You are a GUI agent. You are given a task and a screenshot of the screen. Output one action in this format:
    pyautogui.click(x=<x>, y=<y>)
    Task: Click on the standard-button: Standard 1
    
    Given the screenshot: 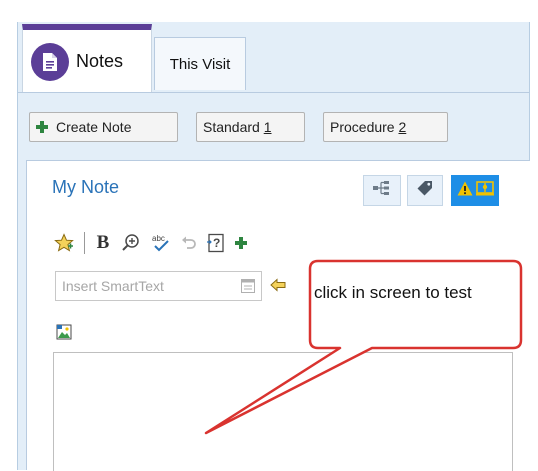 What is the action you would take?
    pyautogui.click(x=250, y=127)
    